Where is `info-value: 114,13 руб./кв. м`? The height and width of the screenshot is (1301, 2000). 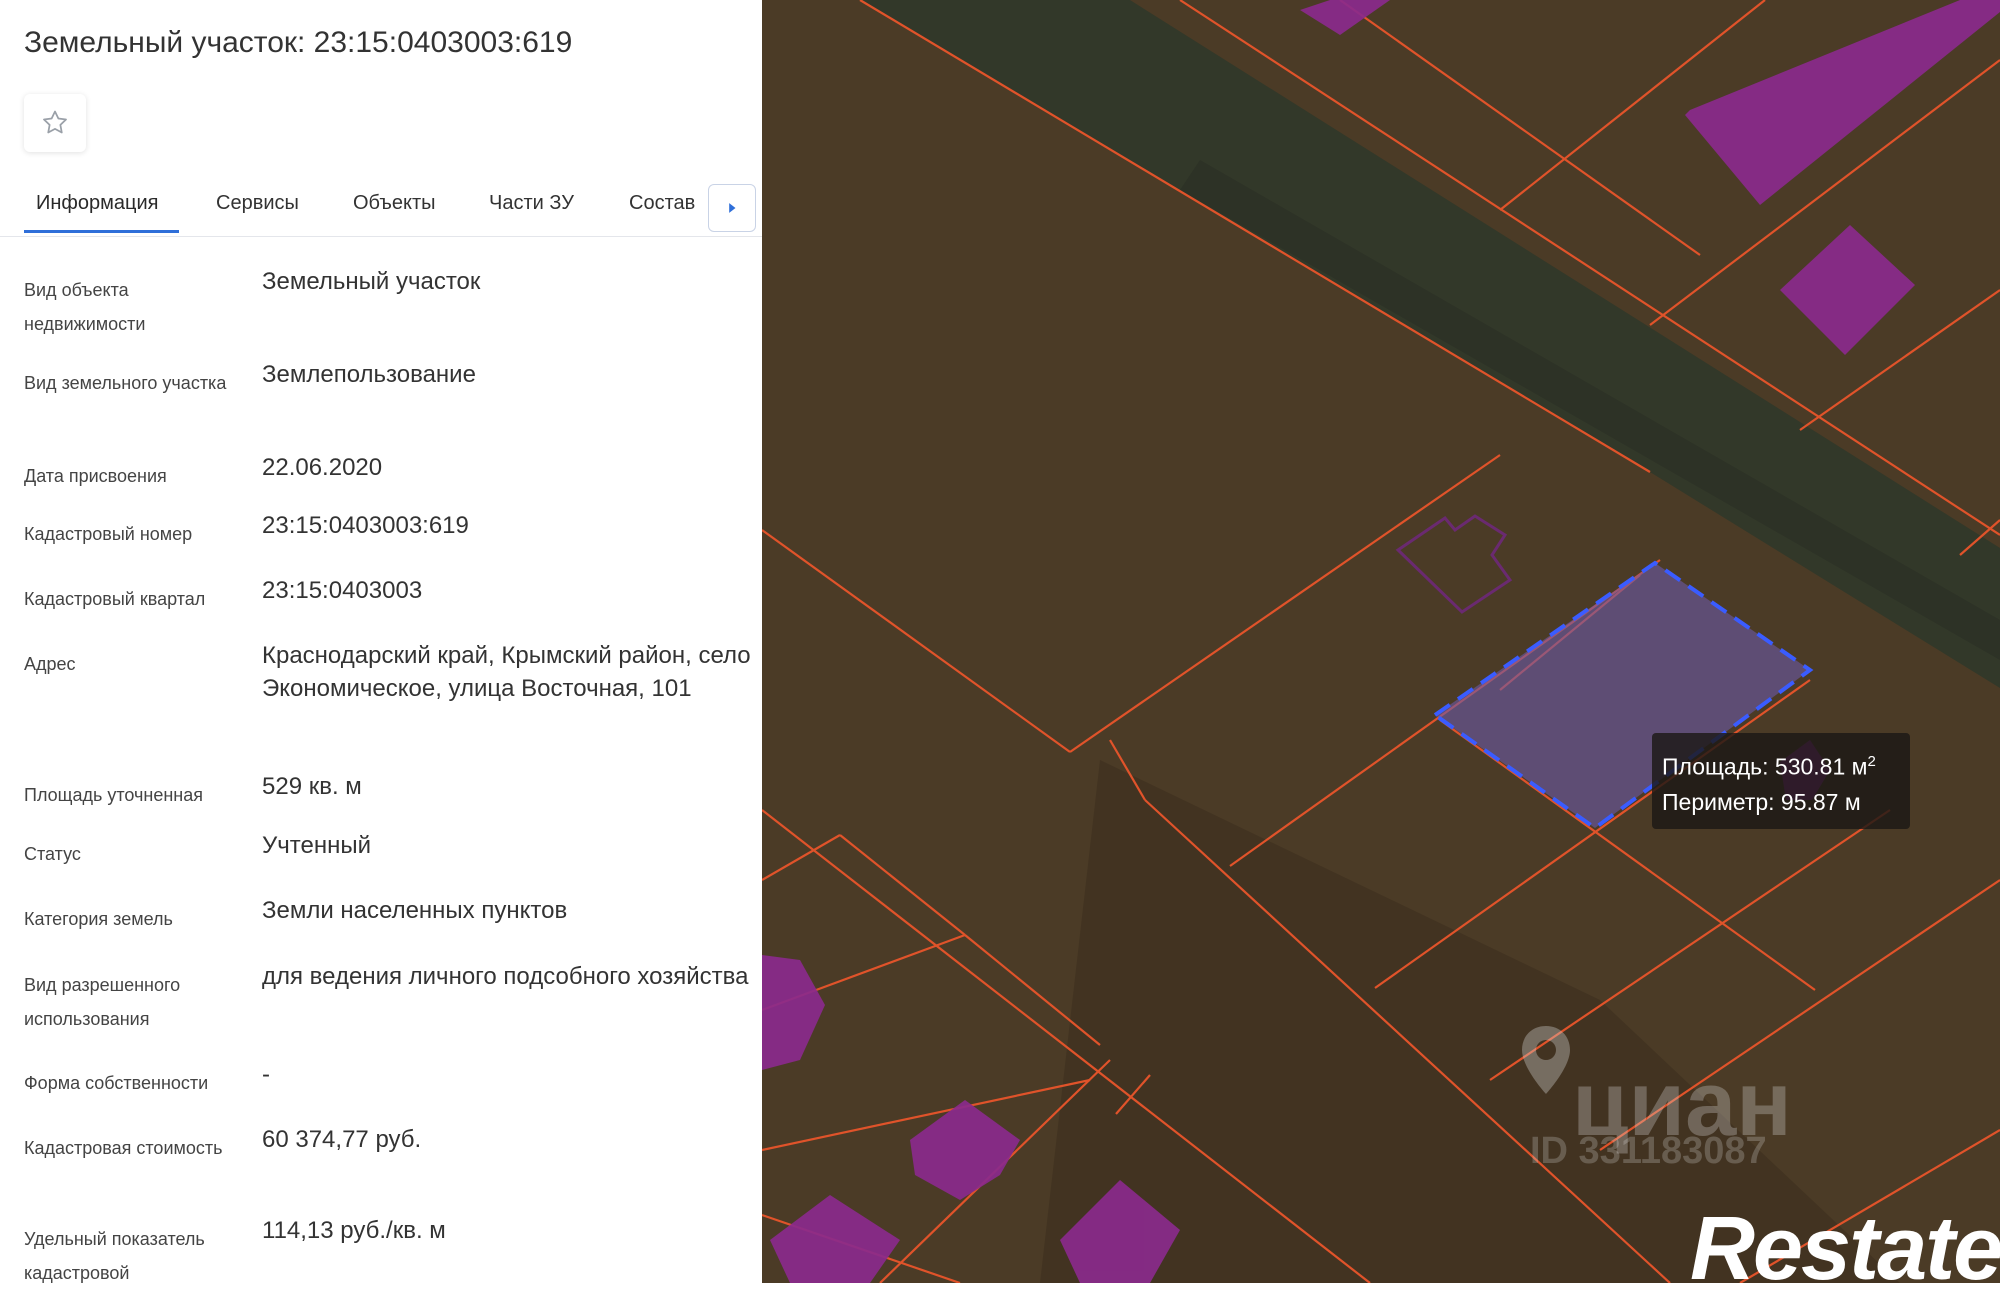
info-value: 114,13 руб./кв. м is located at coordinates (354, 1230).